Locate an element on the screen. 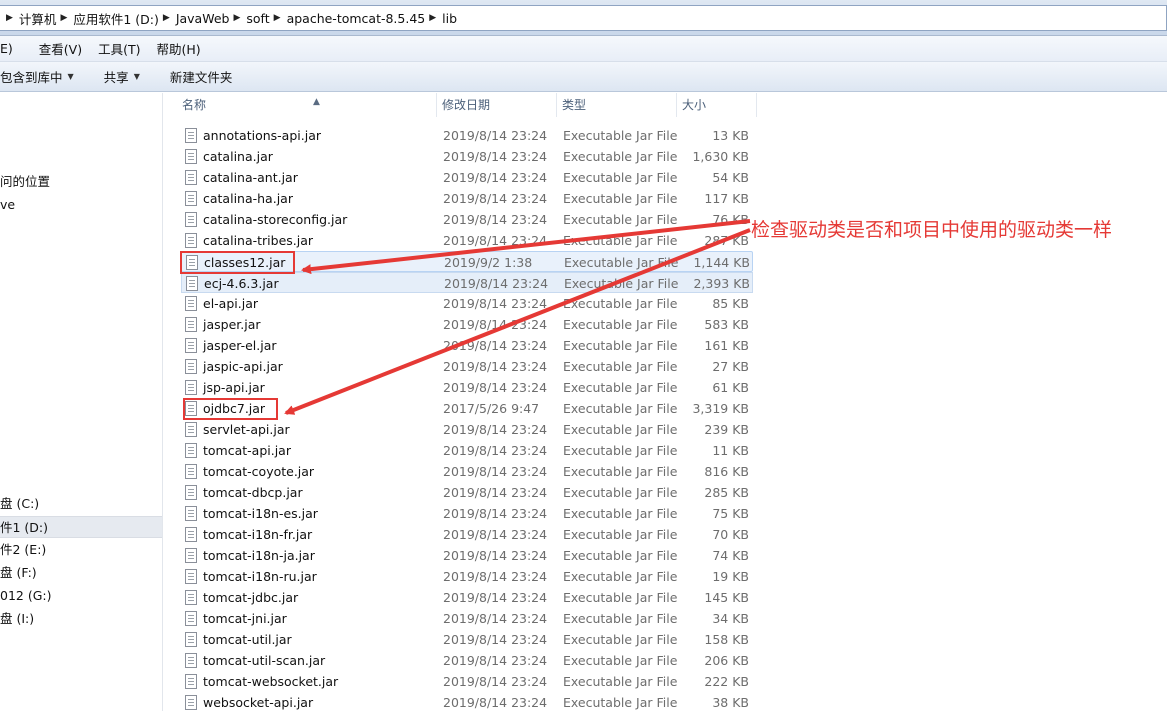 The width and height of the screenshot is (1167, 713). file-size: 70 KB is located at coordinates (730, 534).